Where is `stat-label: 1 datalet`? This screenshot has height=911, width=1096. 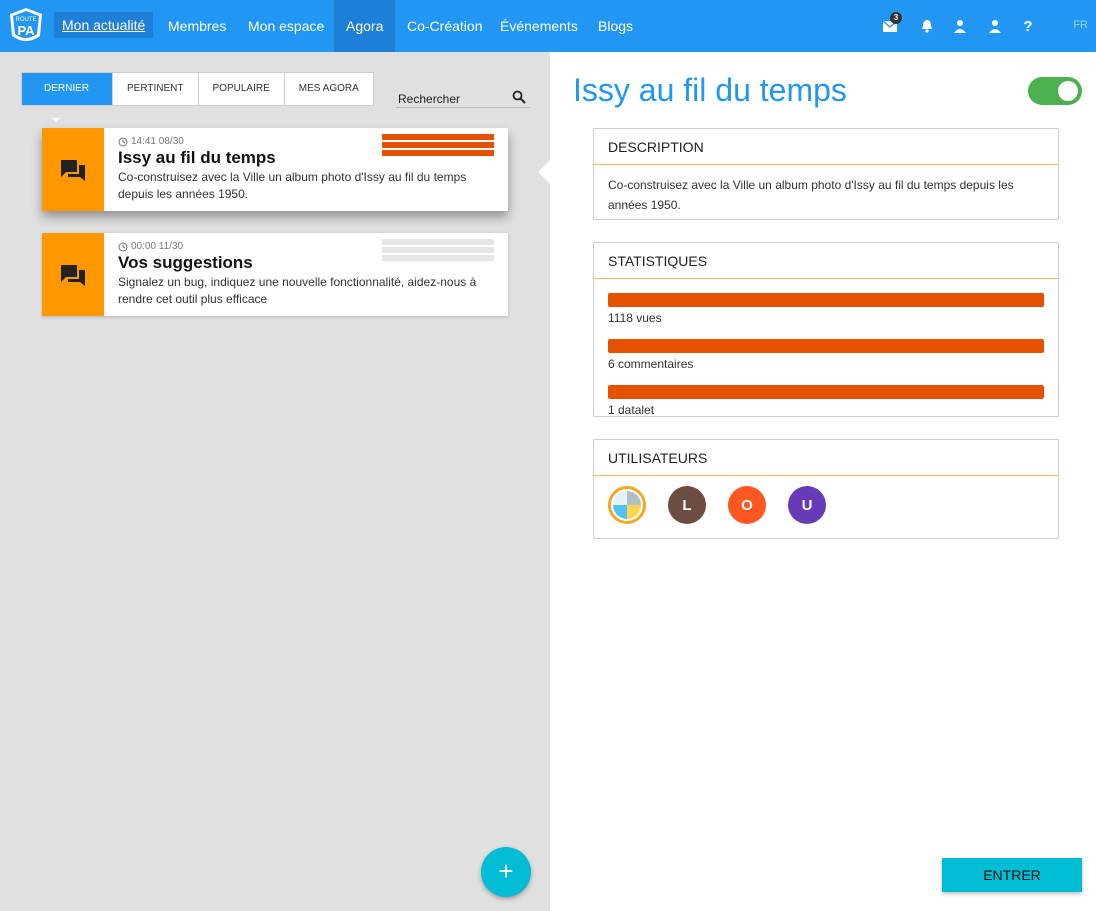
stat-label: 1 datalet is located at coordinates (631, 410).